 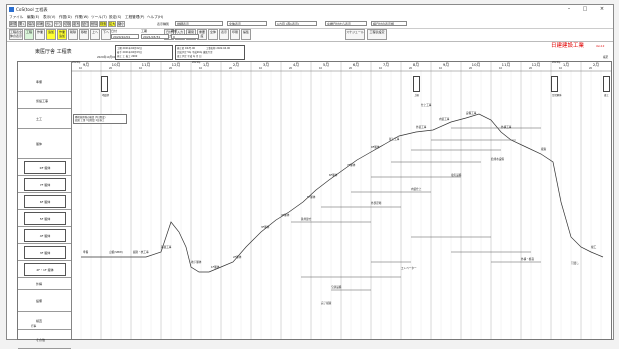 I want to click on open-button: 開く, so click(x=22, y=24).